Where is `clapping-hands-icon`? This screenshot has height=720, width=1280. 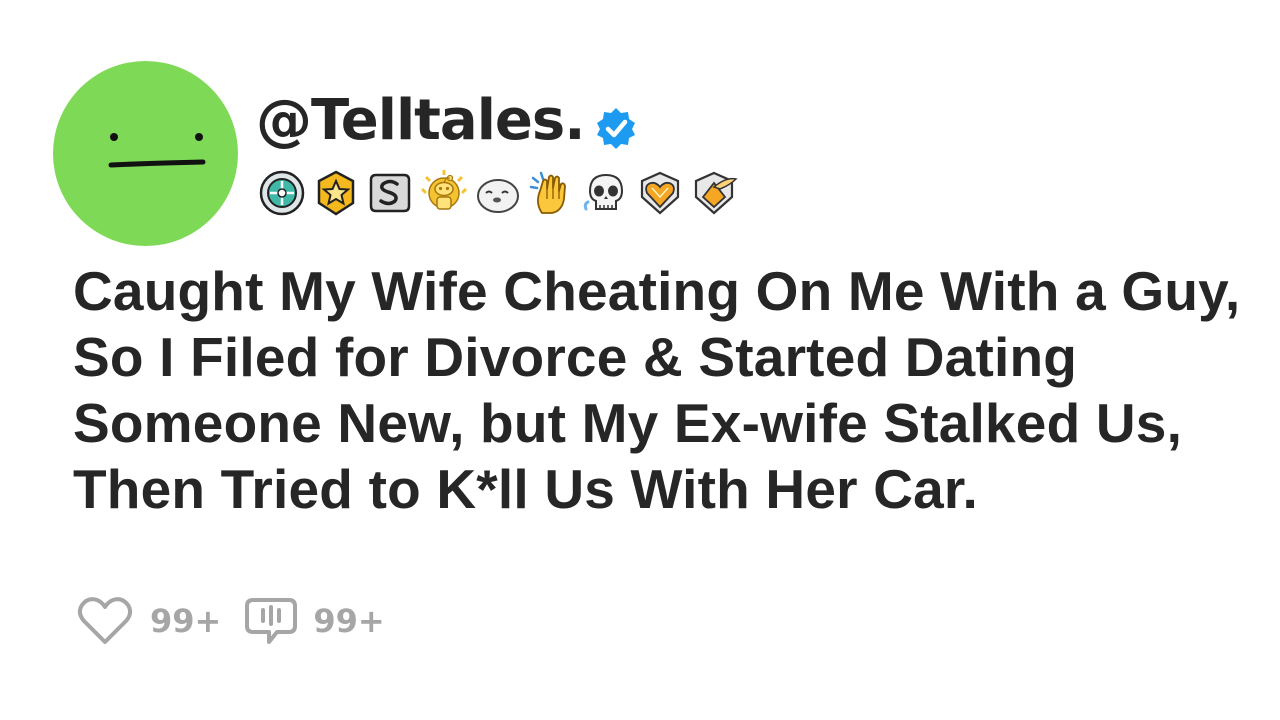
clapping-hands-icon is located at coordinates (552, 193).